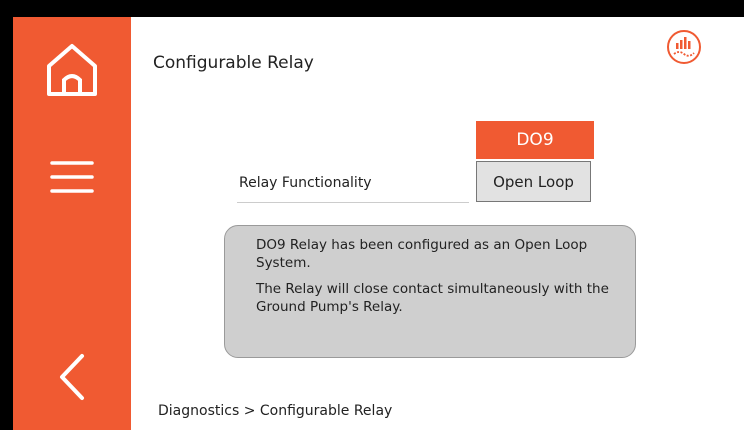 This screenshot has width=744, height=430. I want to click on menu-icon, so click(72, 177).